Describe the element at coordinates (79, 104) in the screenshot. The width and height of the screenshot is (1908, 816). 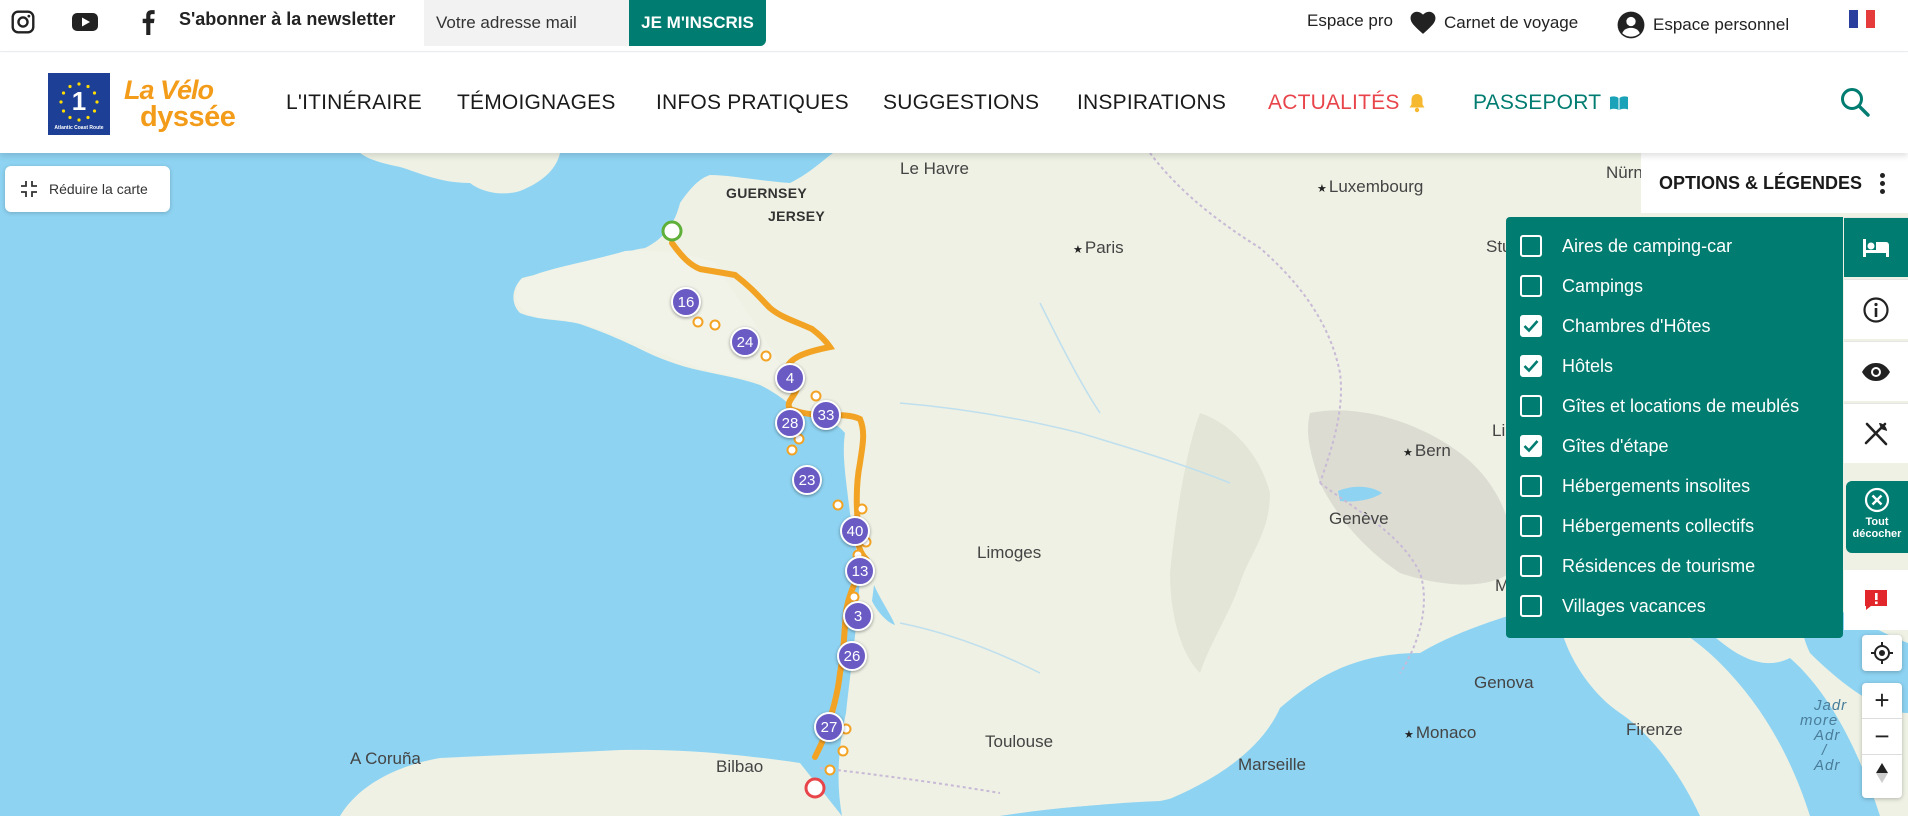
I see `eurovelo-logo: 1 Atlantic Coast Route` at that location.